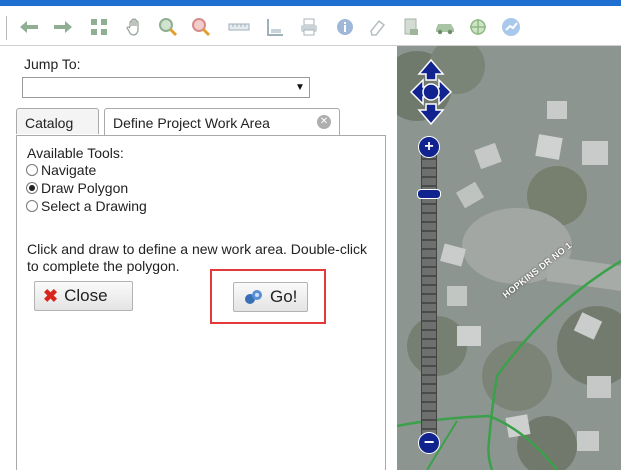  I want to click on jump-to-select: ▼, so click(166, 87).